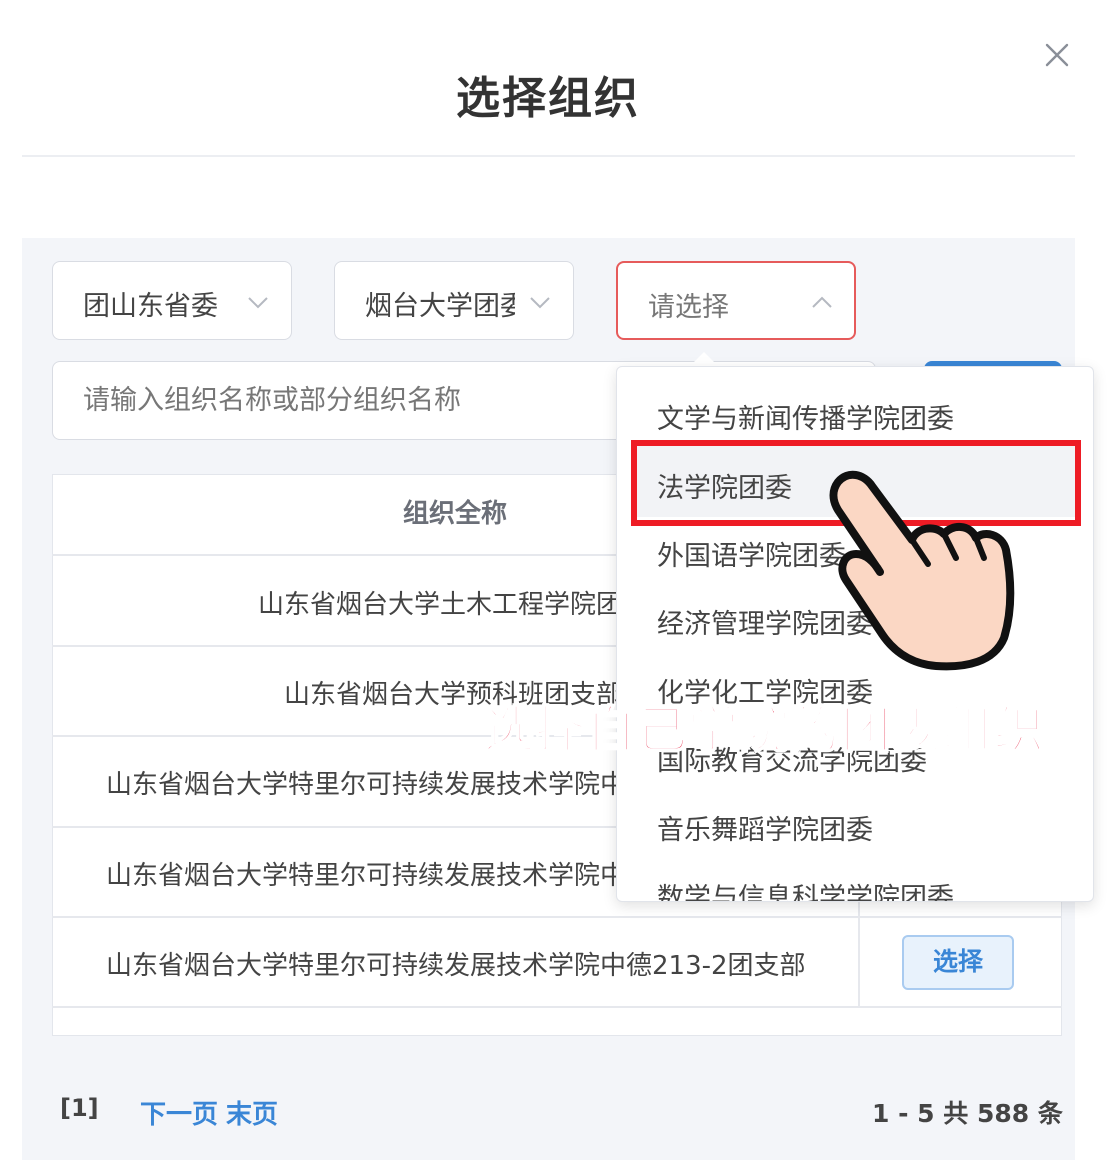 The width and height of the screenshot is (1108, 1160). I want to click on province-select-value: 团山东省委, so click(150, 306).